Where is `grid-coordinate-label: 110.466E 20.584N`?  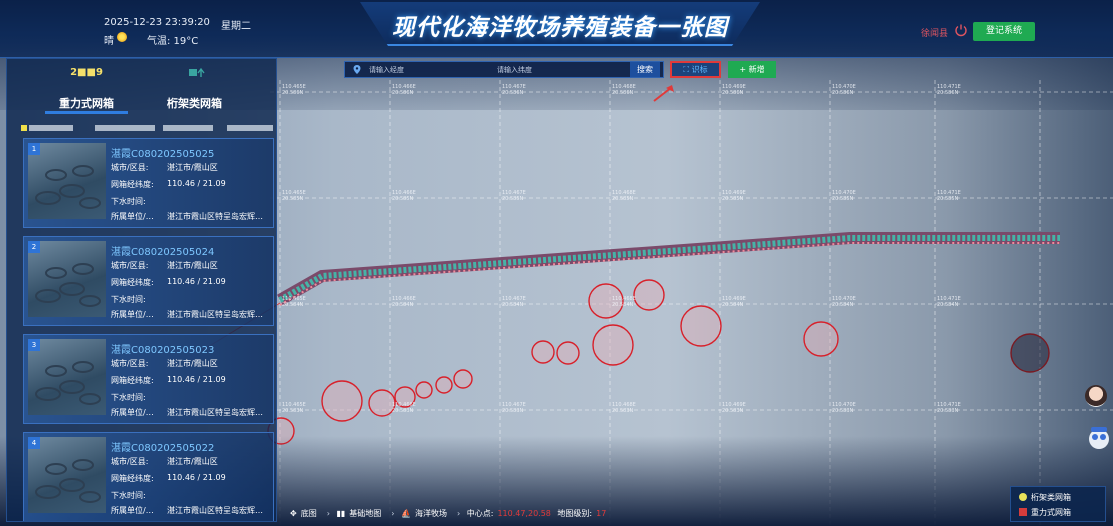
grid-coordinate-label: 110.466E 20.584N is located at coordinates (404, 302).